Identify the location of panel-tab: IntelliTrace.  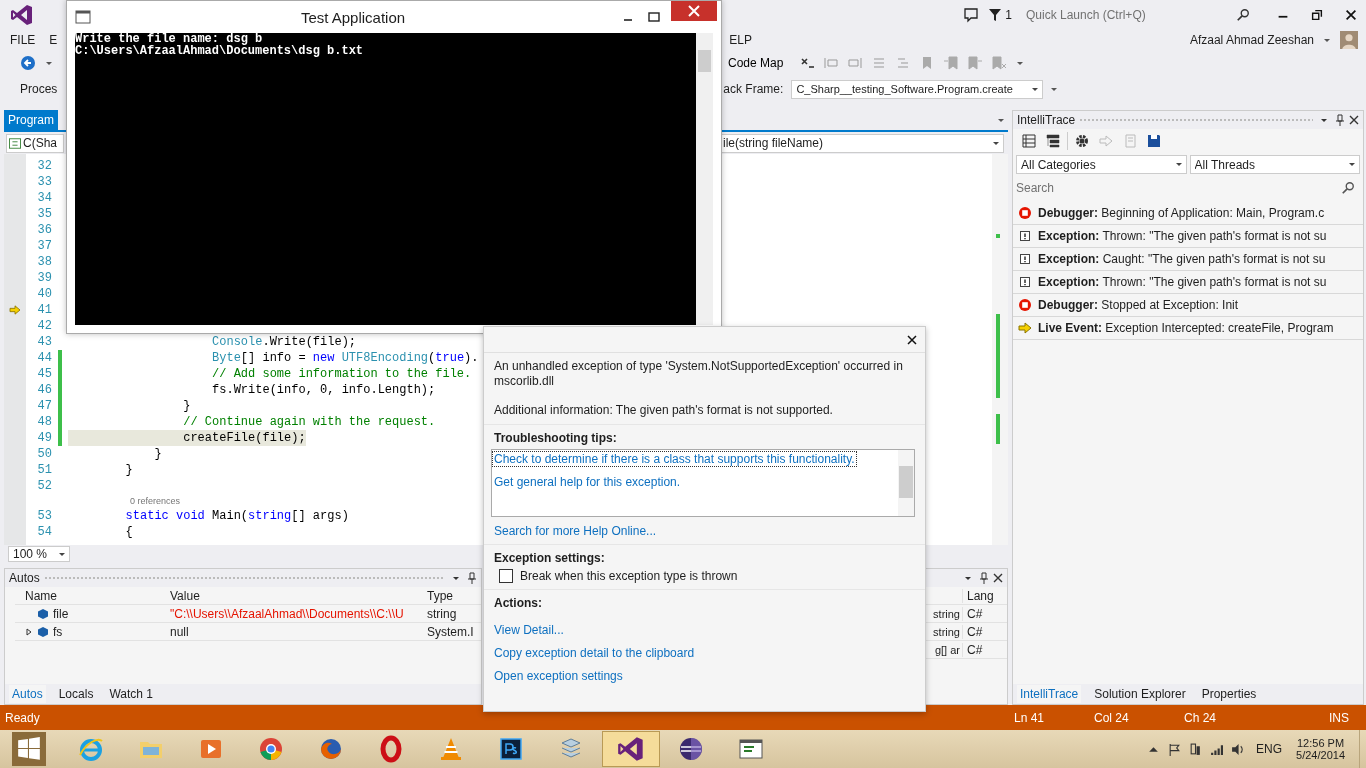
(1049, 694).